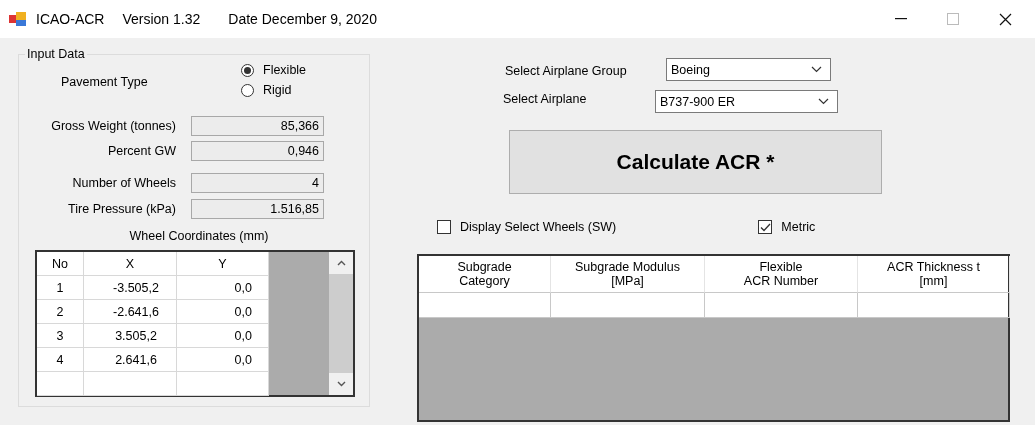 Image resolution: width=1035 pixels, height=425 pixels. Describe the element at coordinates (105, 81) in the screenshot. I see `pavement-type-label: Pavement Type` at that location.